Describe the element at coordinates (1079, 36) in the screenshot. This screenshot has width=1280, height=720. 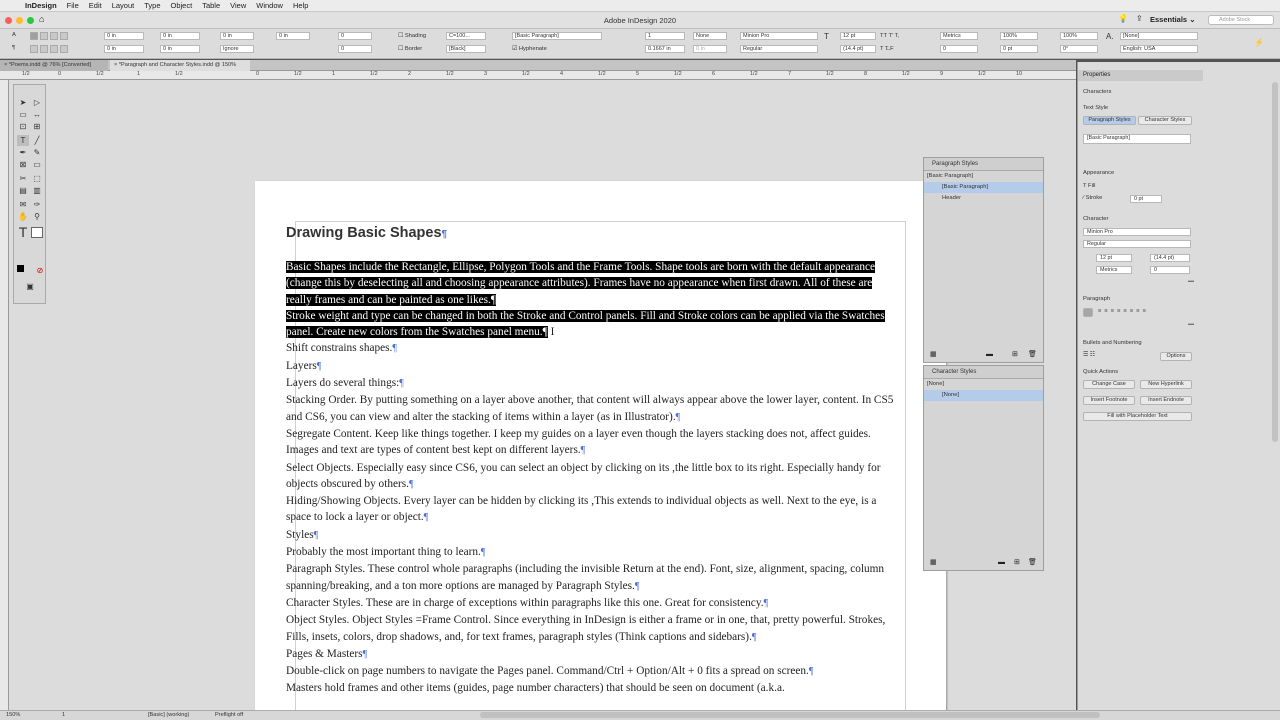
I see `horizontal-scale-field: 100%` at that location.